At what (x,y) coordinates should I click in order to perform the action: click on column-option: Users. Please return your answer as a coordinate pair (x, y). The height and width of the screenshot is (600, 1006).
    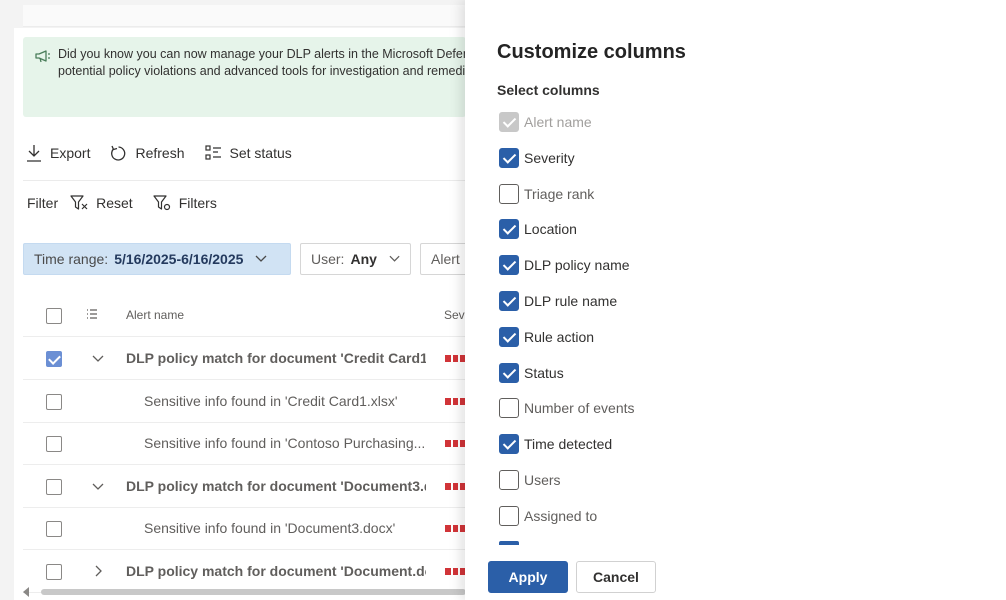
    Looking at the image, I should click on (530, 480).